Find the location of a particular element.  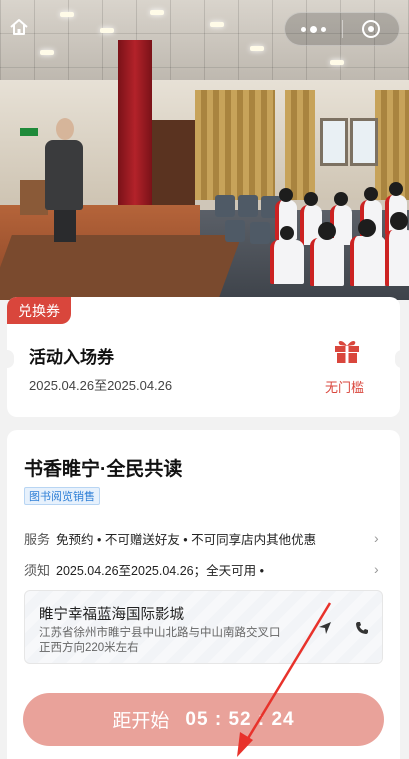

countdown-label: 距开始 is located at coordinates (141, 721).